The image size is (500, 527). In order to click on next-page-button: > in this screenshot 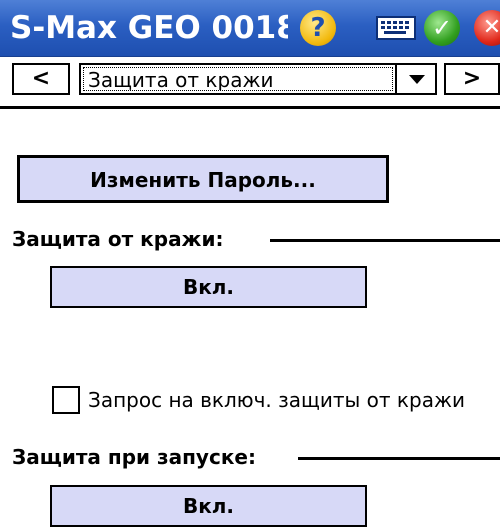, I will do `click(472, 79)`.